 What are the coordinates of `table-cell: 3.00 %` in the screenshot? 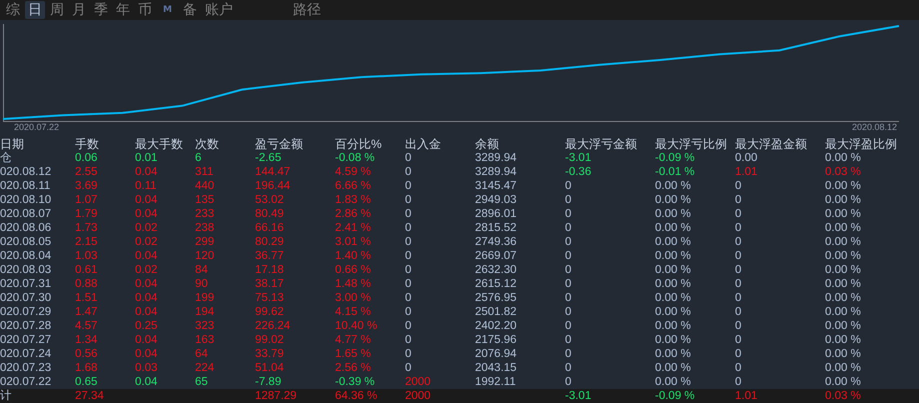 It's located at (353, 298).